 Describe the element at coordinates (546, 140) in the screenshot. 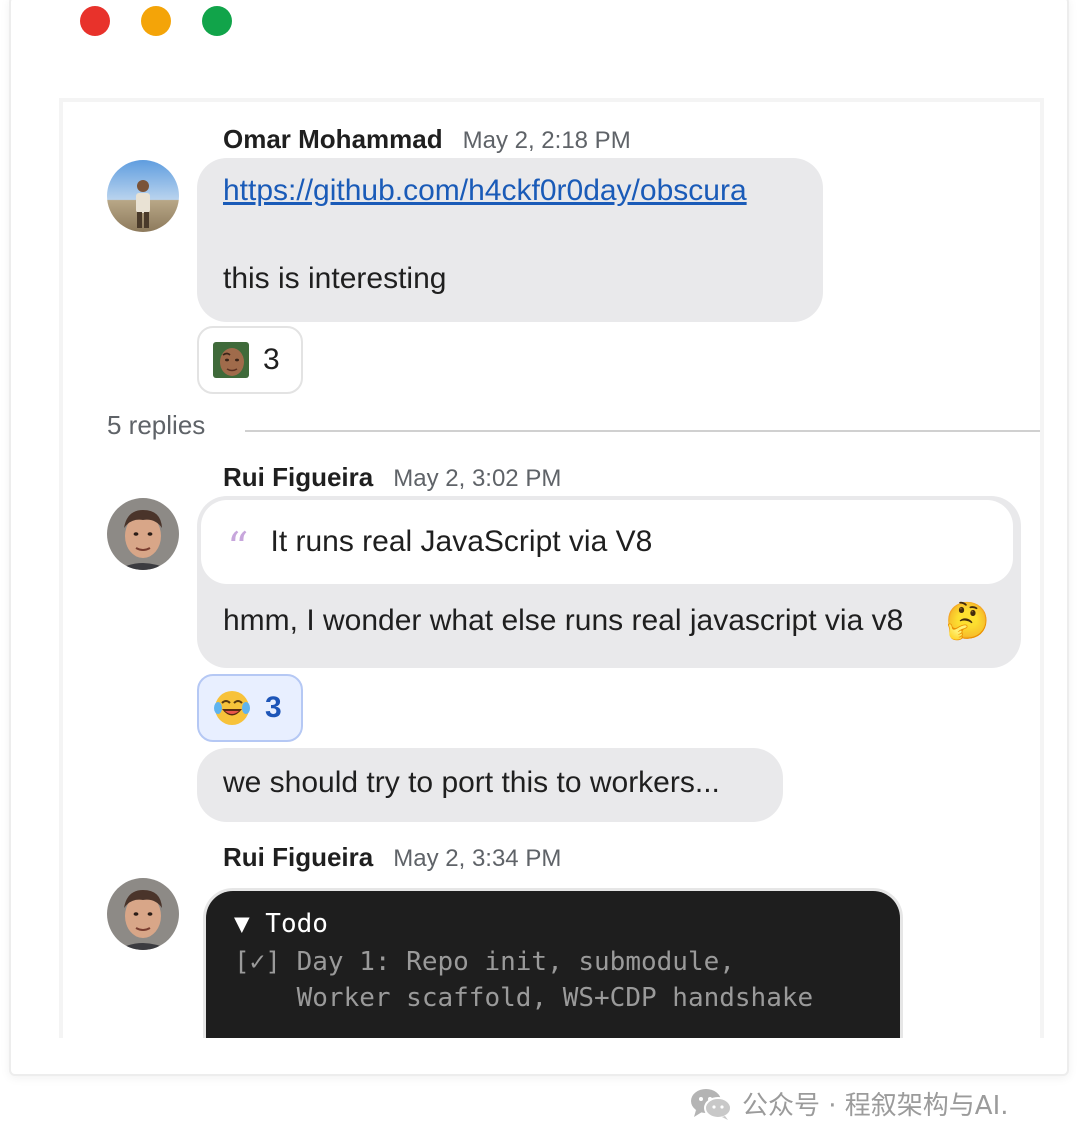

I see `message-timestamp: May 2, 2:18 PM` at that location.